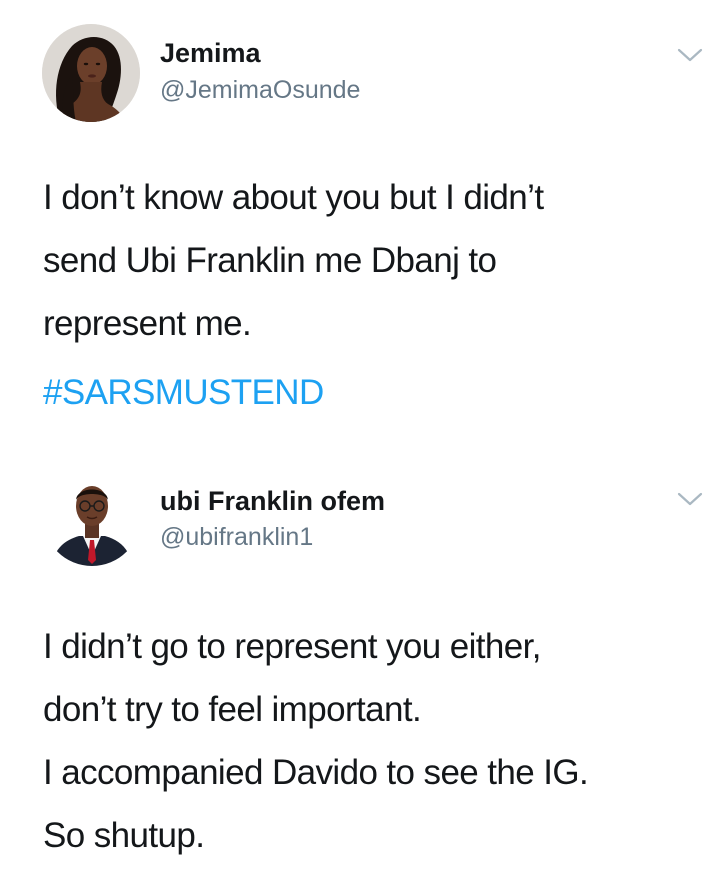 This screenshot has width=727, height=894. What do you see at coordinates (316, 772) in the screenshot?
I see `tweet-text-line: I accompanied Davido to see the IG.` at bounding box center [316, 772].